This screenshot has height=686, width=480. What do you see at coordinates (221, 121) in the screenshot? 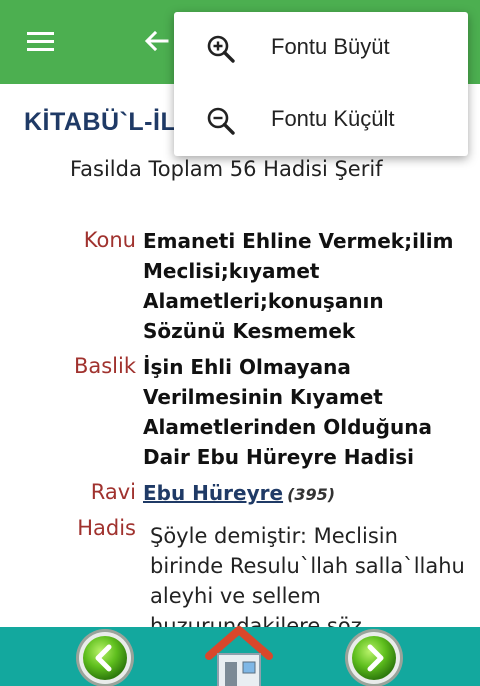
I see `zoom-out-icon` at bounding box center [221, 121].